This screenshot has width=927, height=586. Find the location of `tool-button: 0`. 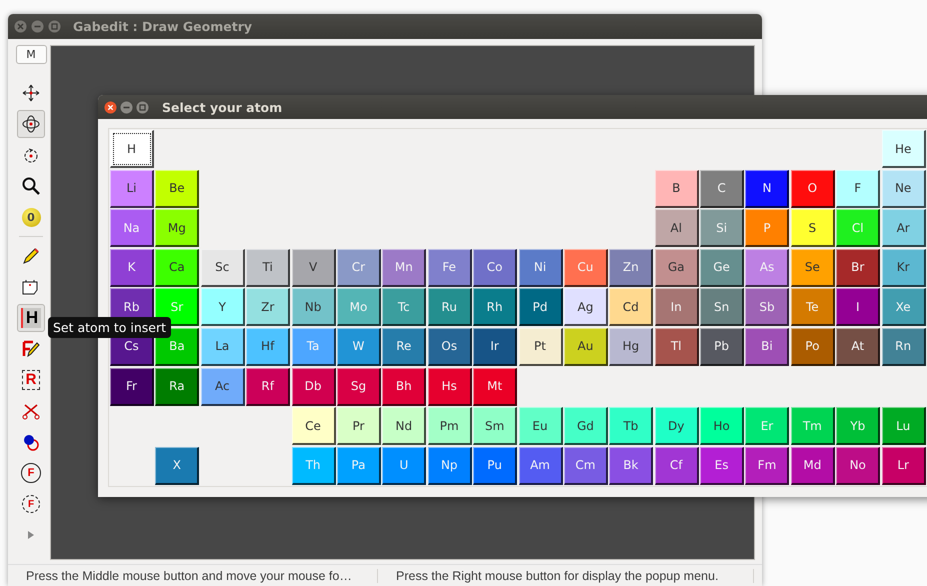

tool-button: 0 is located at coordinates (31, 217).